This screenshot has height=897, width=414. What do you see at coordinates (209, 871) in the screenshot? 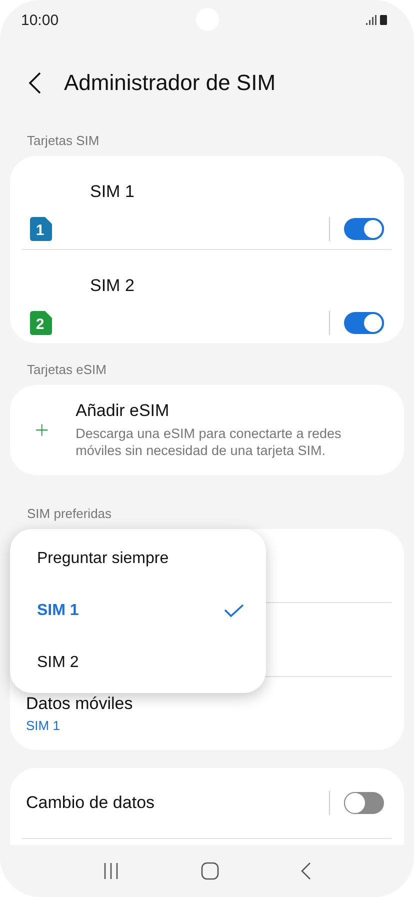
I see `home-icon` at bounding box center [209, 871].